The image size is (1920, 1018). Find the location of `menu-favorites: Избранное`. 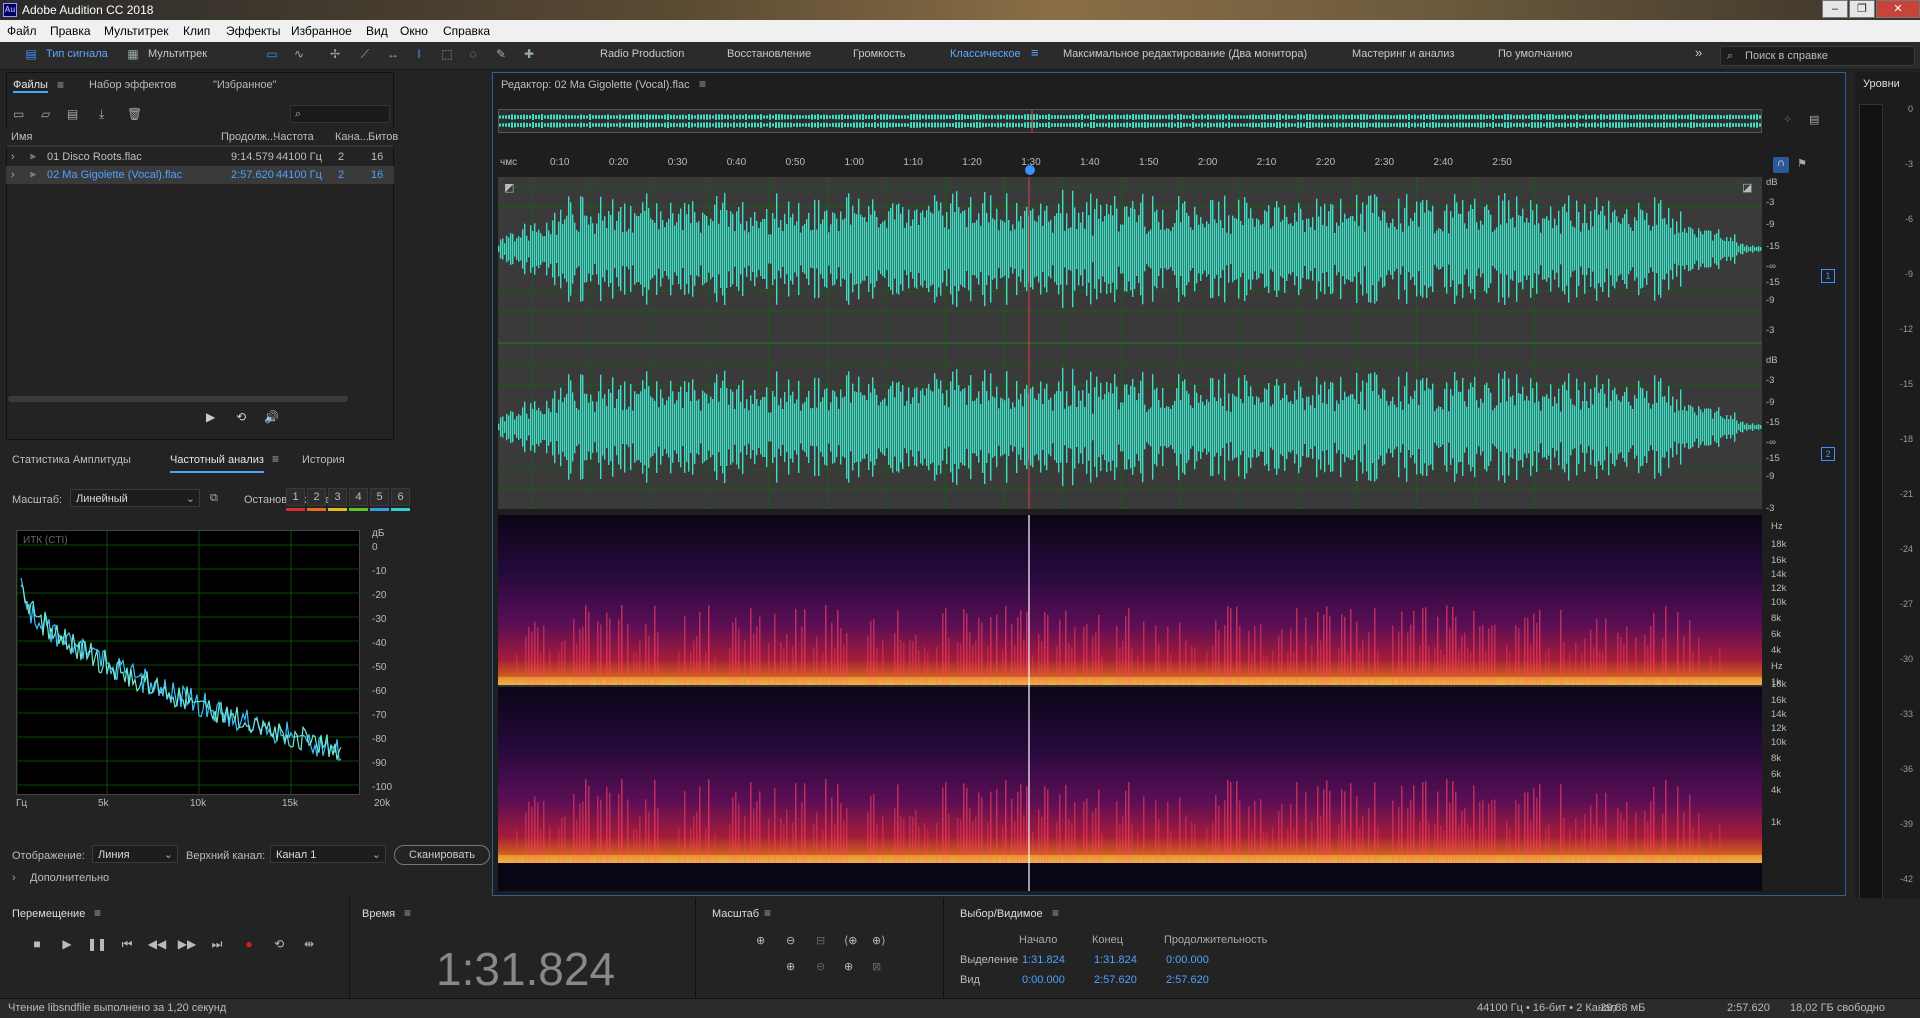

menu-favorites: Избранное is located at coordinates (321, 31).